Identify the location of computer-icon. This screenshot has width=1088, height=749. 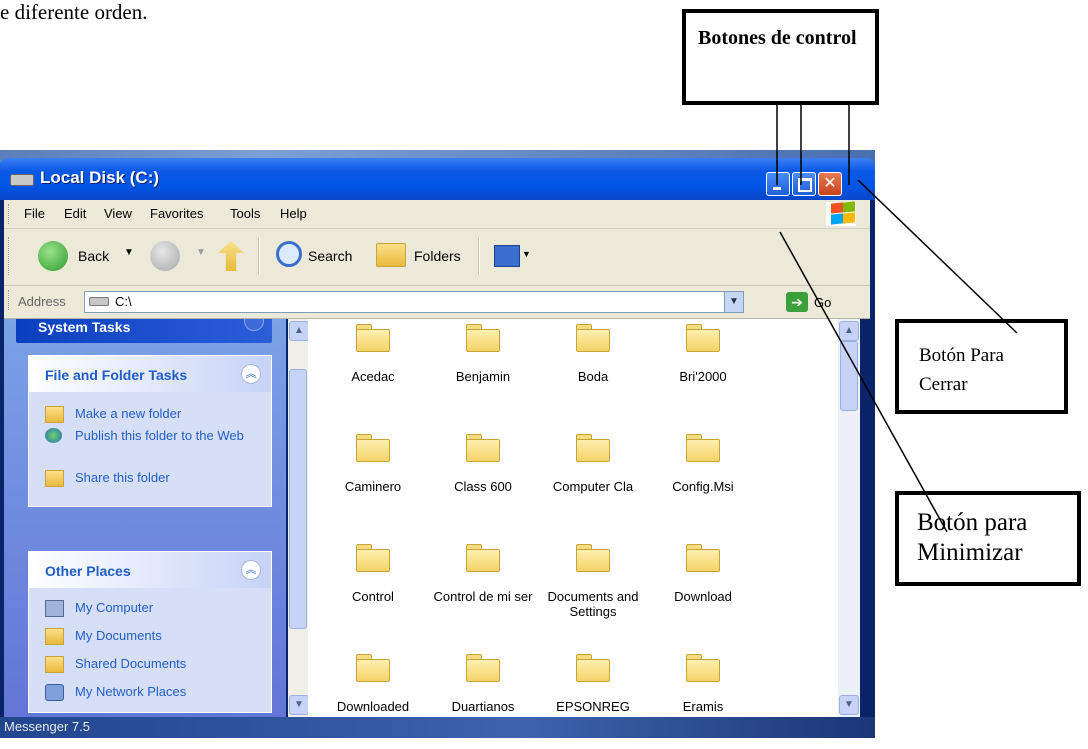
(54, 608).